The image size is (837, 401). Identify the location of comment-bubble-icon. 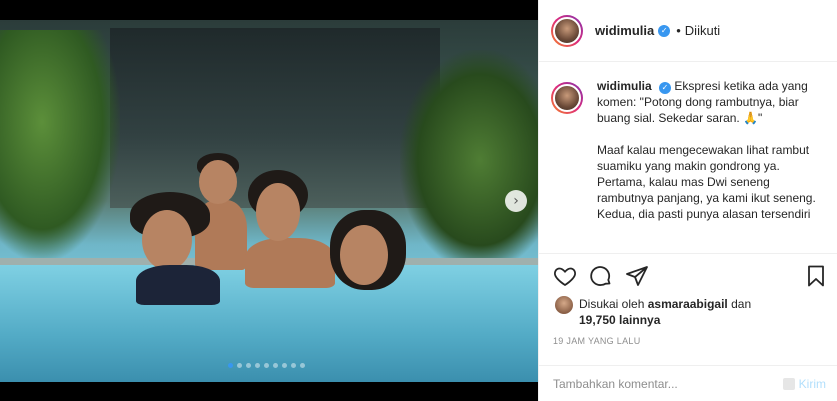
(601, 276).